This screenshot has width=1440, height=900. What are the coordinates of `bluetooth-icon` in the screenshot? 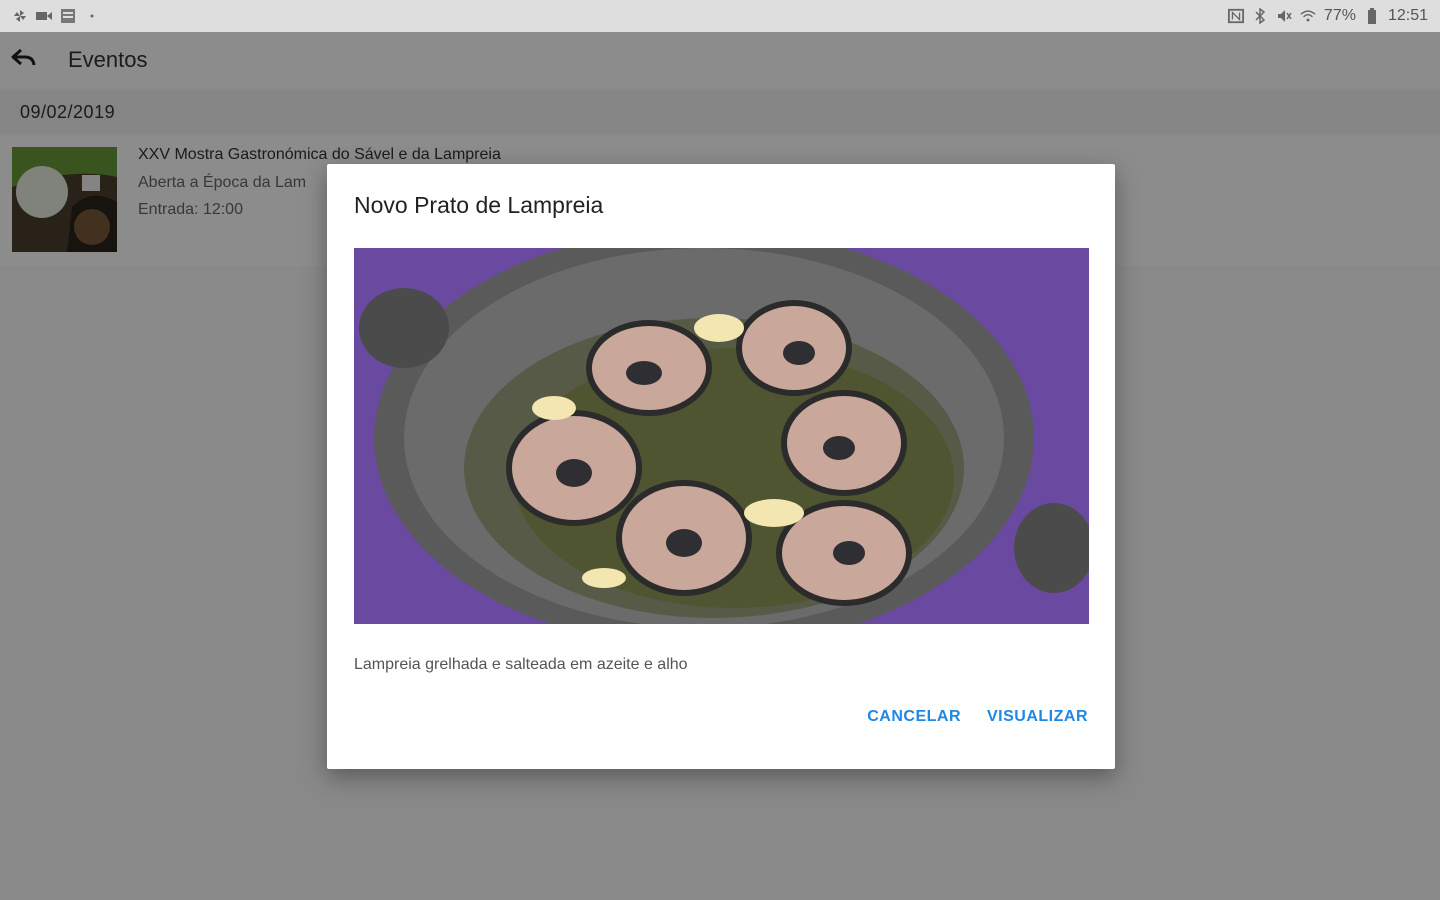 It's located at (1260, 16).